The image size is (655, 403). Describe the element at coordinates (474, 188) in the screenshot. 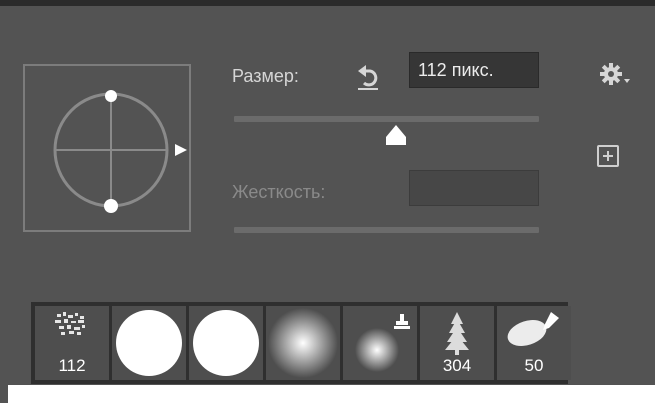

I see `hardness-input` at that location.